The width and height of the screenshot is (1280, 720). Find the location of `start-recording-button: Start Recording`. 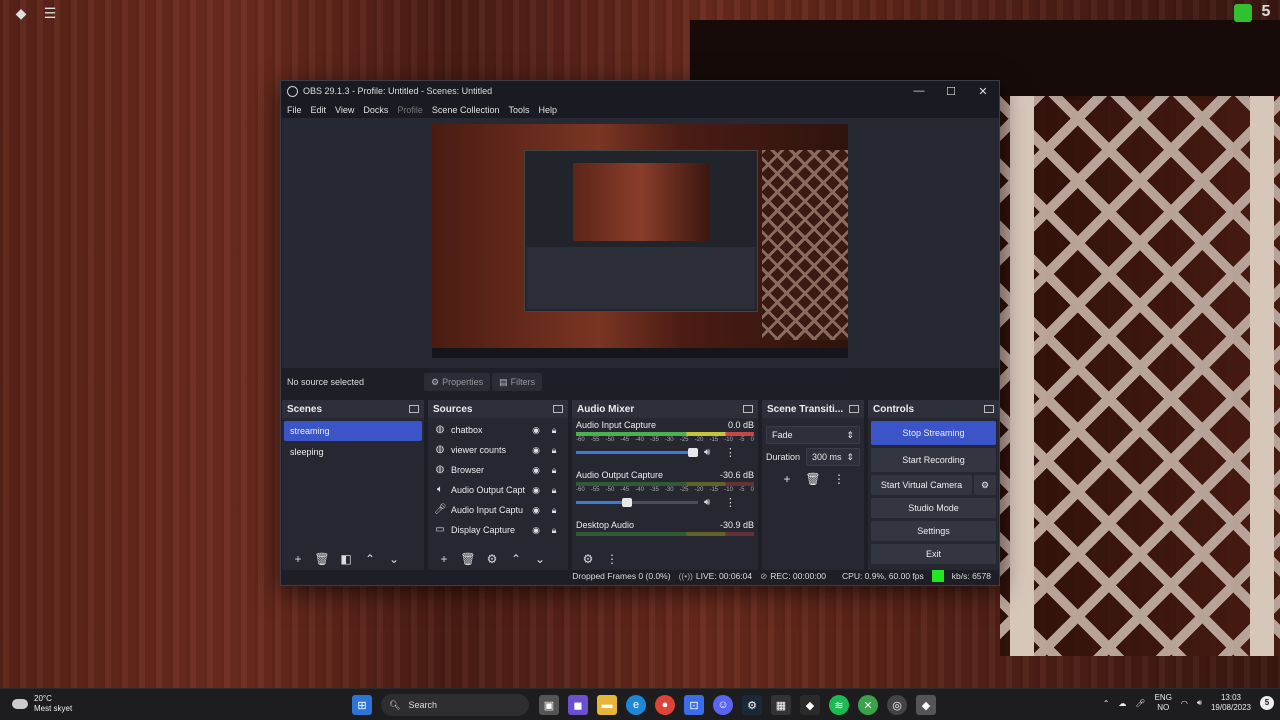

start-recording-button: Start Recording is located at coordinates (933, 460).